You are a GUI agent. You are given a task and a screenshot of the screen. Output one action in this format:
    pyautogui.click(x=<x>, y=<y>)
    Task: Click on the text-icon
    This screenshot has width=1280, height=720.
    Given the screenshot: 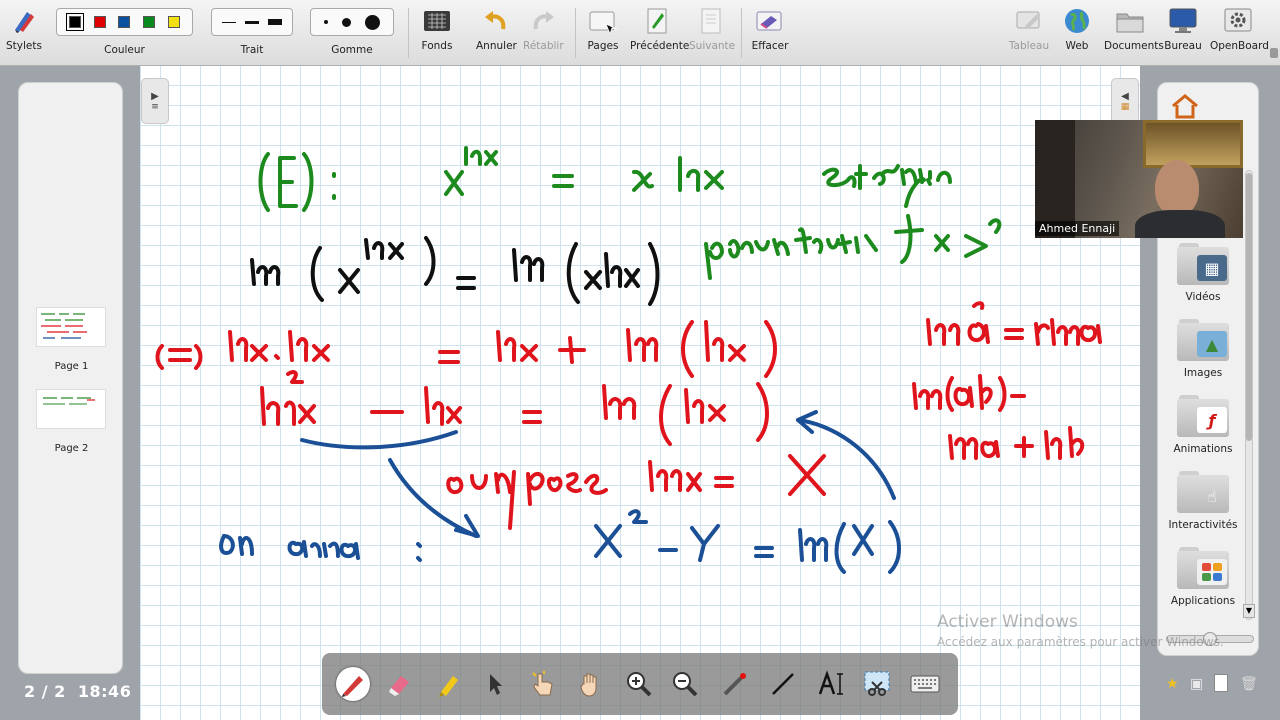 What is the action you would take?
    pyautogui.click(x=830, y=682)
    